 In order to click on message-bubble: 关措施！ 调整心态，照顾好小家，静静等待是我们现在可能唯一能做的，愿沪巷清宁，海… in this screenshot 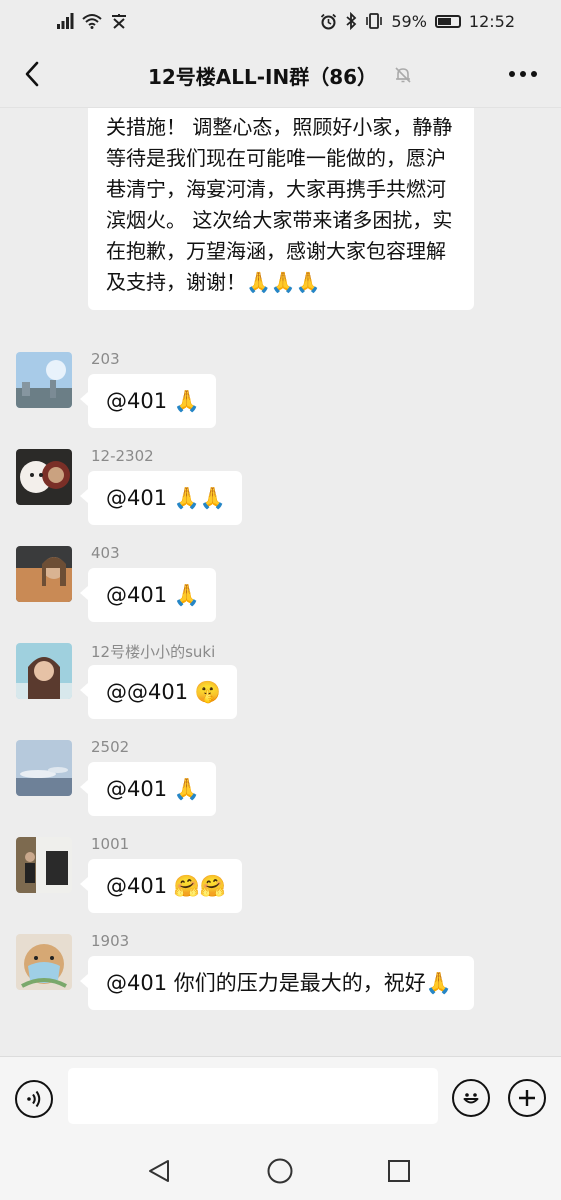, I will do `click(281, 209)`.